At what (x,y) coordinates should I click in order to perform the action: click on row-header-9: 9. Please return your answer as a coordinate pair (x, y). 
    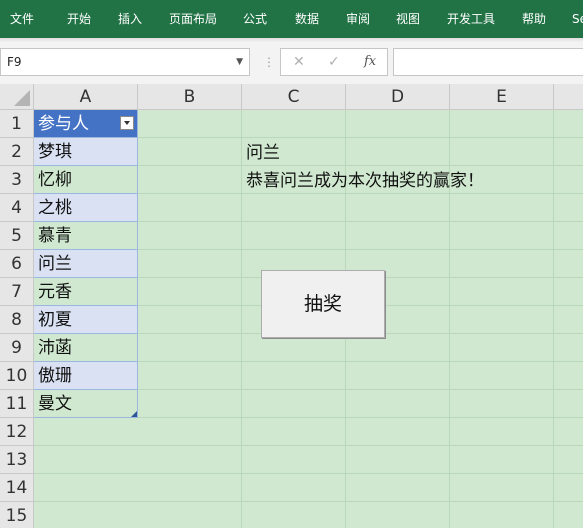
    Looking at the image, I should click on (17, 348).